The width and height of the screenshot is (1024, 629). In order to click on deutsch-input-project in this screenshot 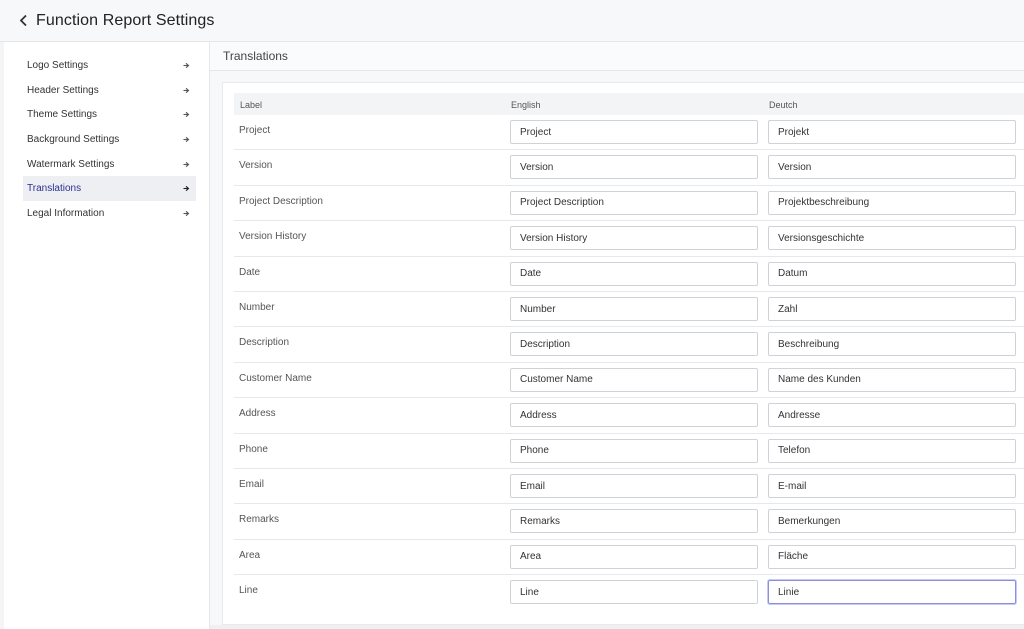, I will do `click(892, 132)`.